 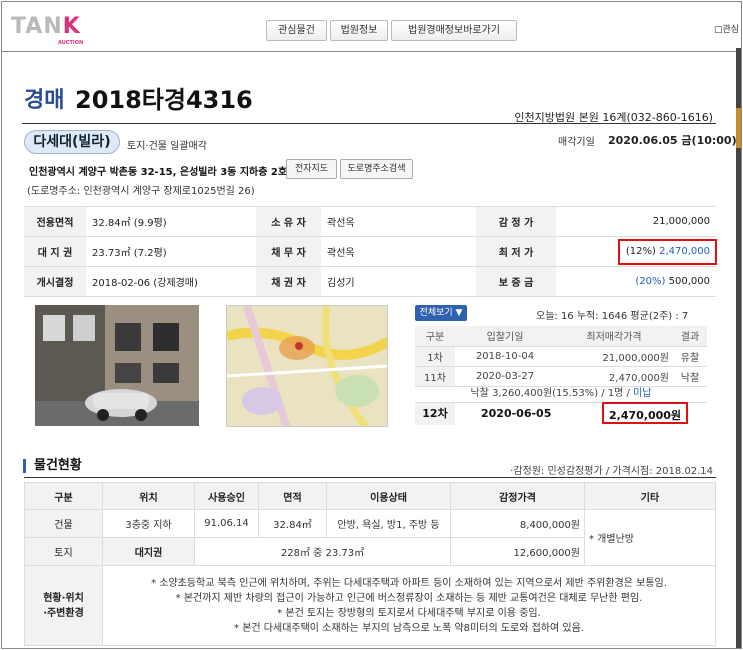 What do you see at coordinates (454, 30) in the screenshot?
I see `nav-court-auction-link-button: 법원경매정보바로가기` at bounding box center [454, 30].